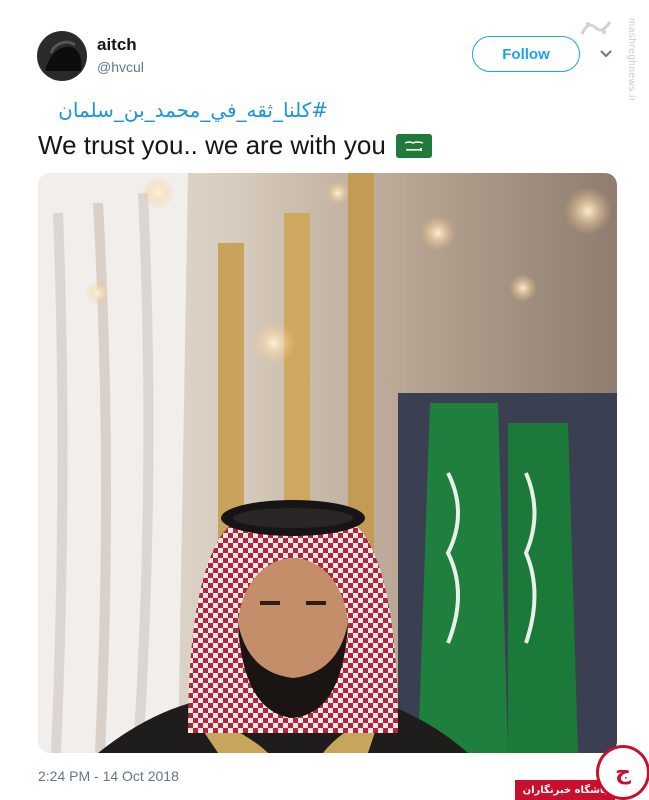  I want to click on avatar, so click(62, 56).